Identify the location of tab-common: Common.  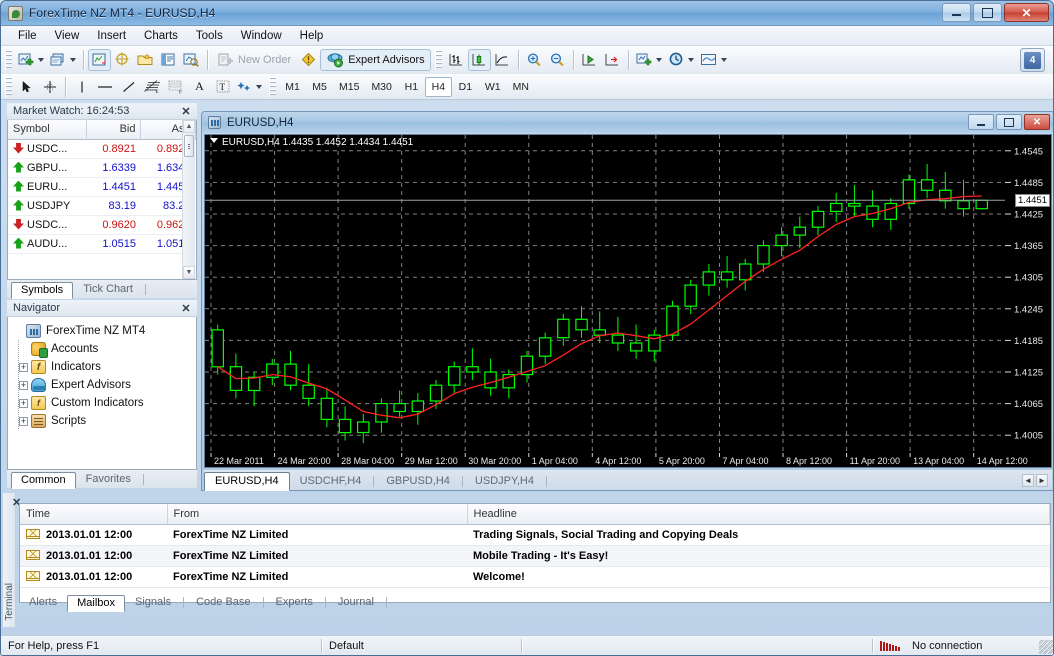
(43, 480).